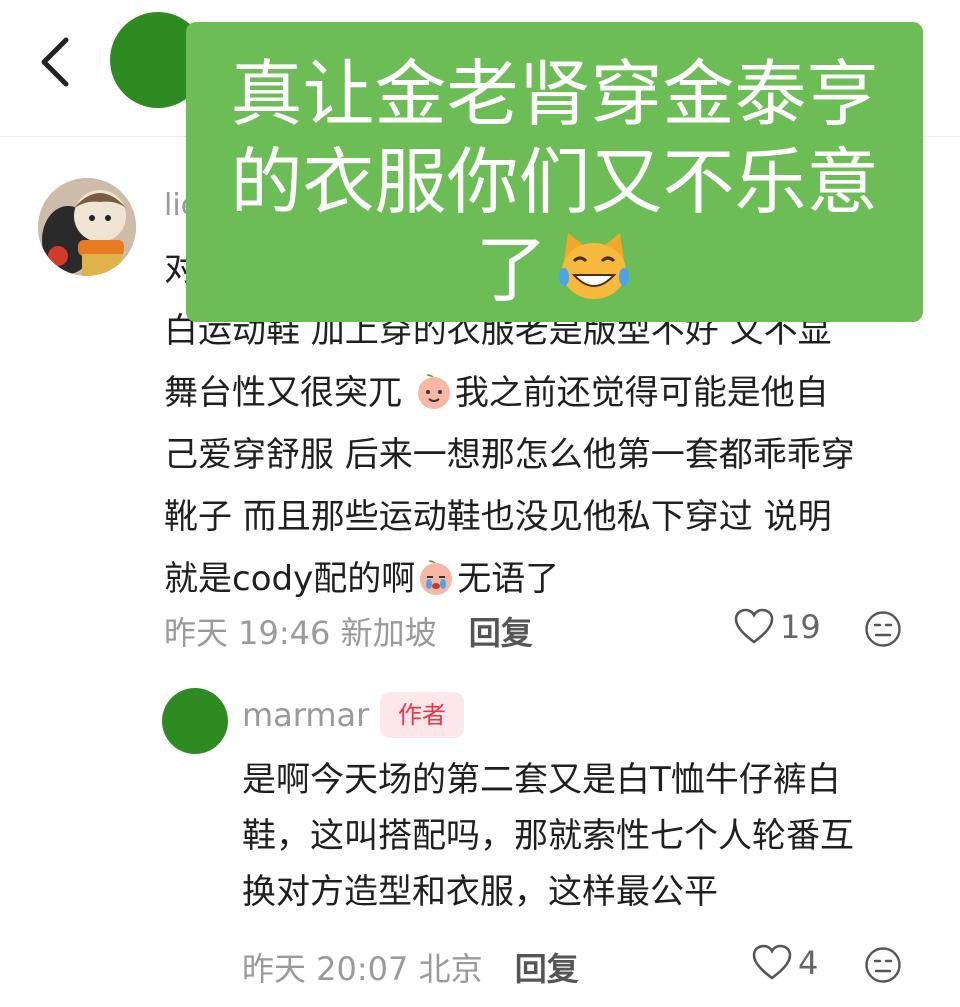  Describe the element at coordinates (247, 633) in the screenshot. I see `comment-time: 昨天 19:46` at that location.